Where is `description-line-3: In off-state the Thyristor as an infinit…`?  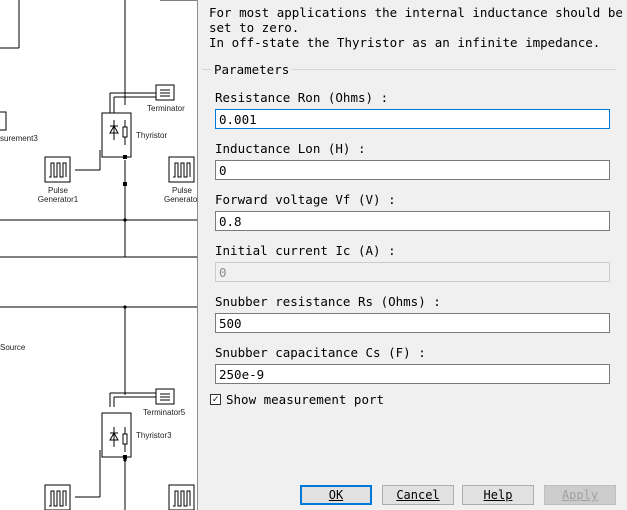
description-line-3: In off-state the Thyristor as an infinit… is located at coordinates (405, 42).